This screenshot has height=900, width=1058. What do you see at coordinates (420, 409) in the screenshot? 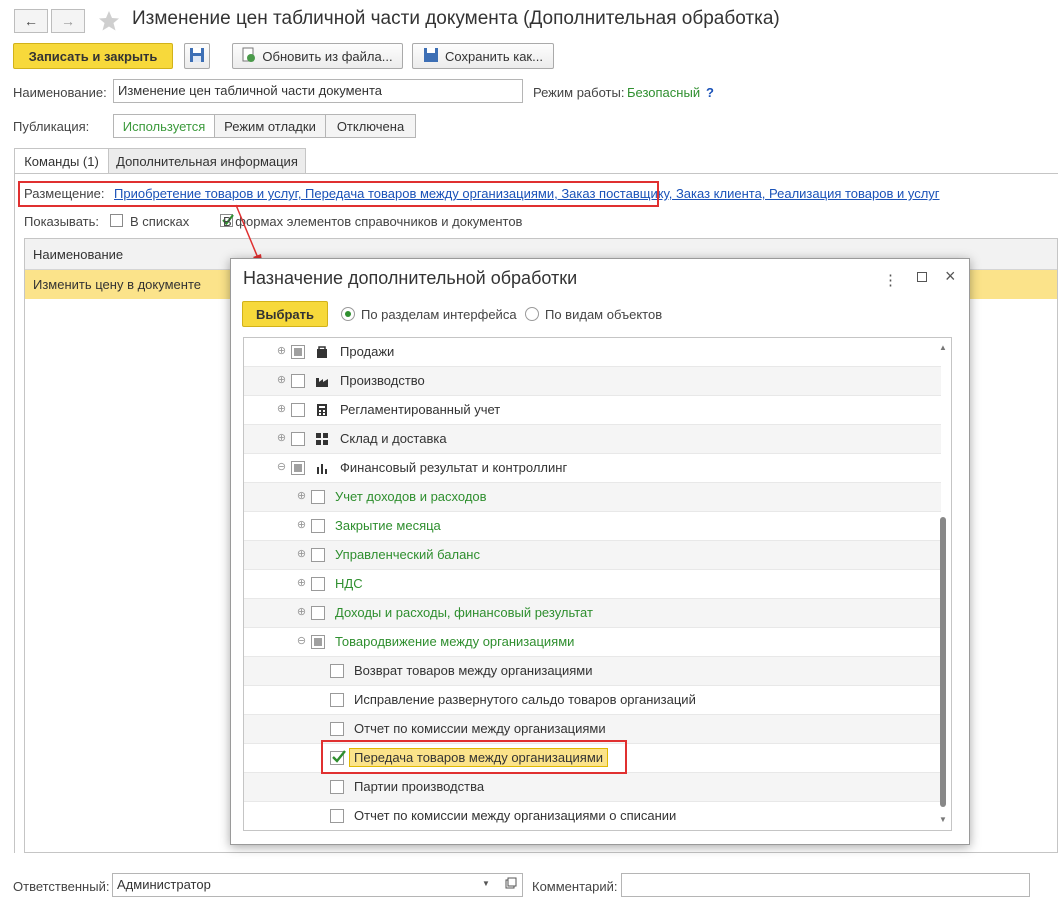
I see `tree-item-label: Регламентированный учет` at bounding box center [420, 409].